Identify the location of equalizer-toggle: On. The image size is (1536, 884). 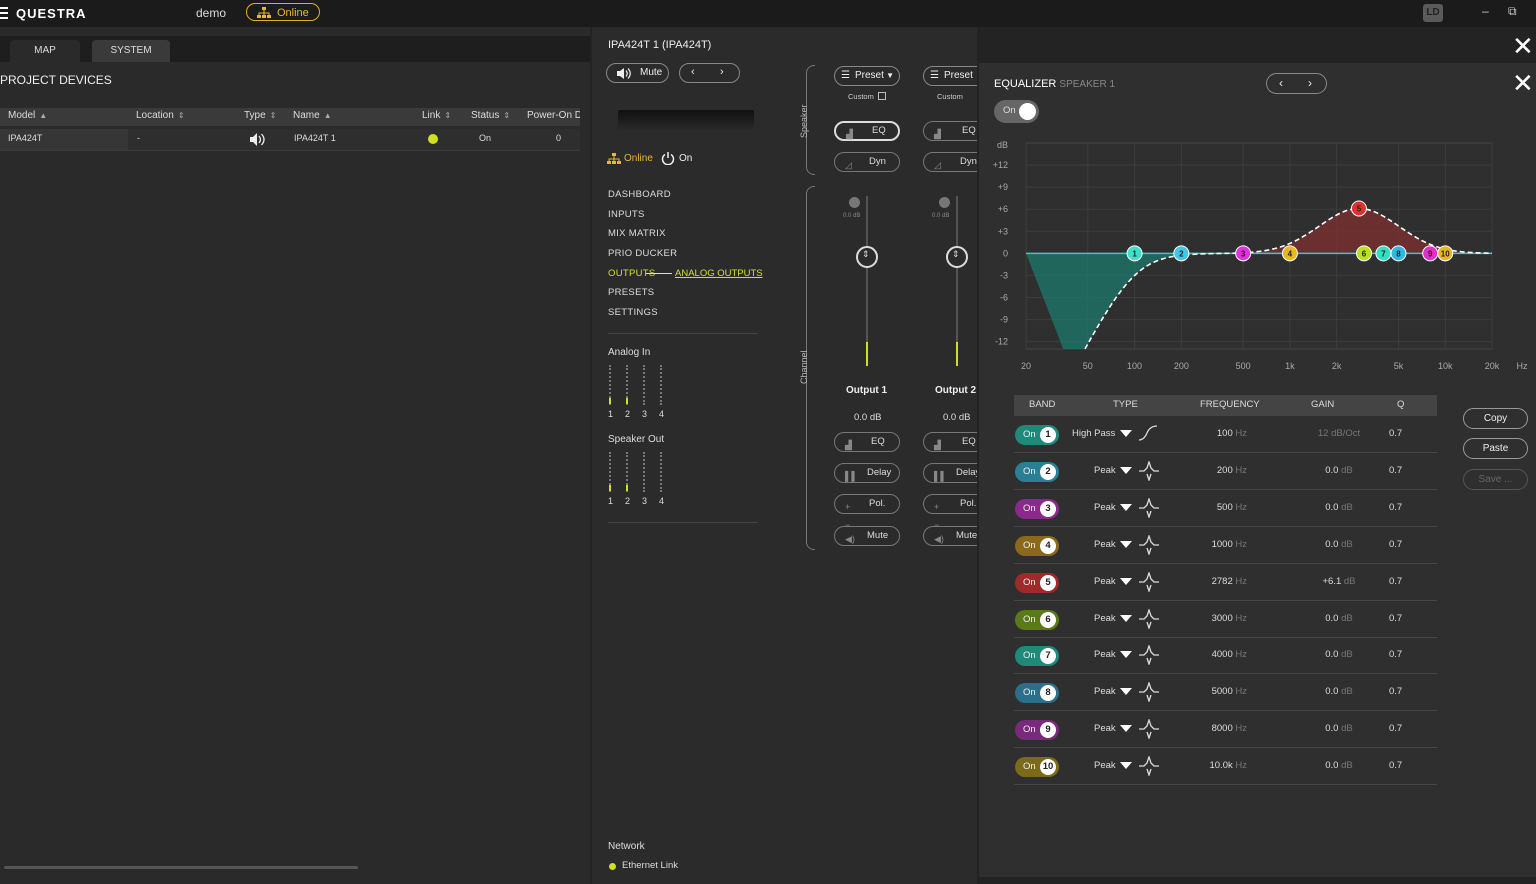
(1016, 111).